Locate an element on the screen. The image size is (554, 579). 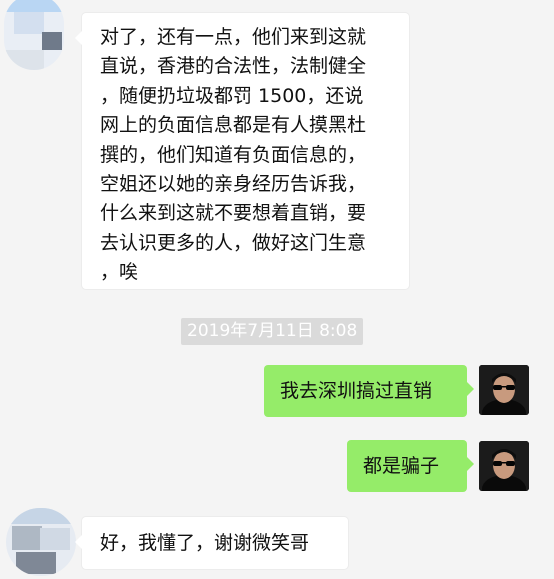
message-bubble-incoming: 好，我懂了，谢谢微笑哥 is located at coordinates (211, 543).